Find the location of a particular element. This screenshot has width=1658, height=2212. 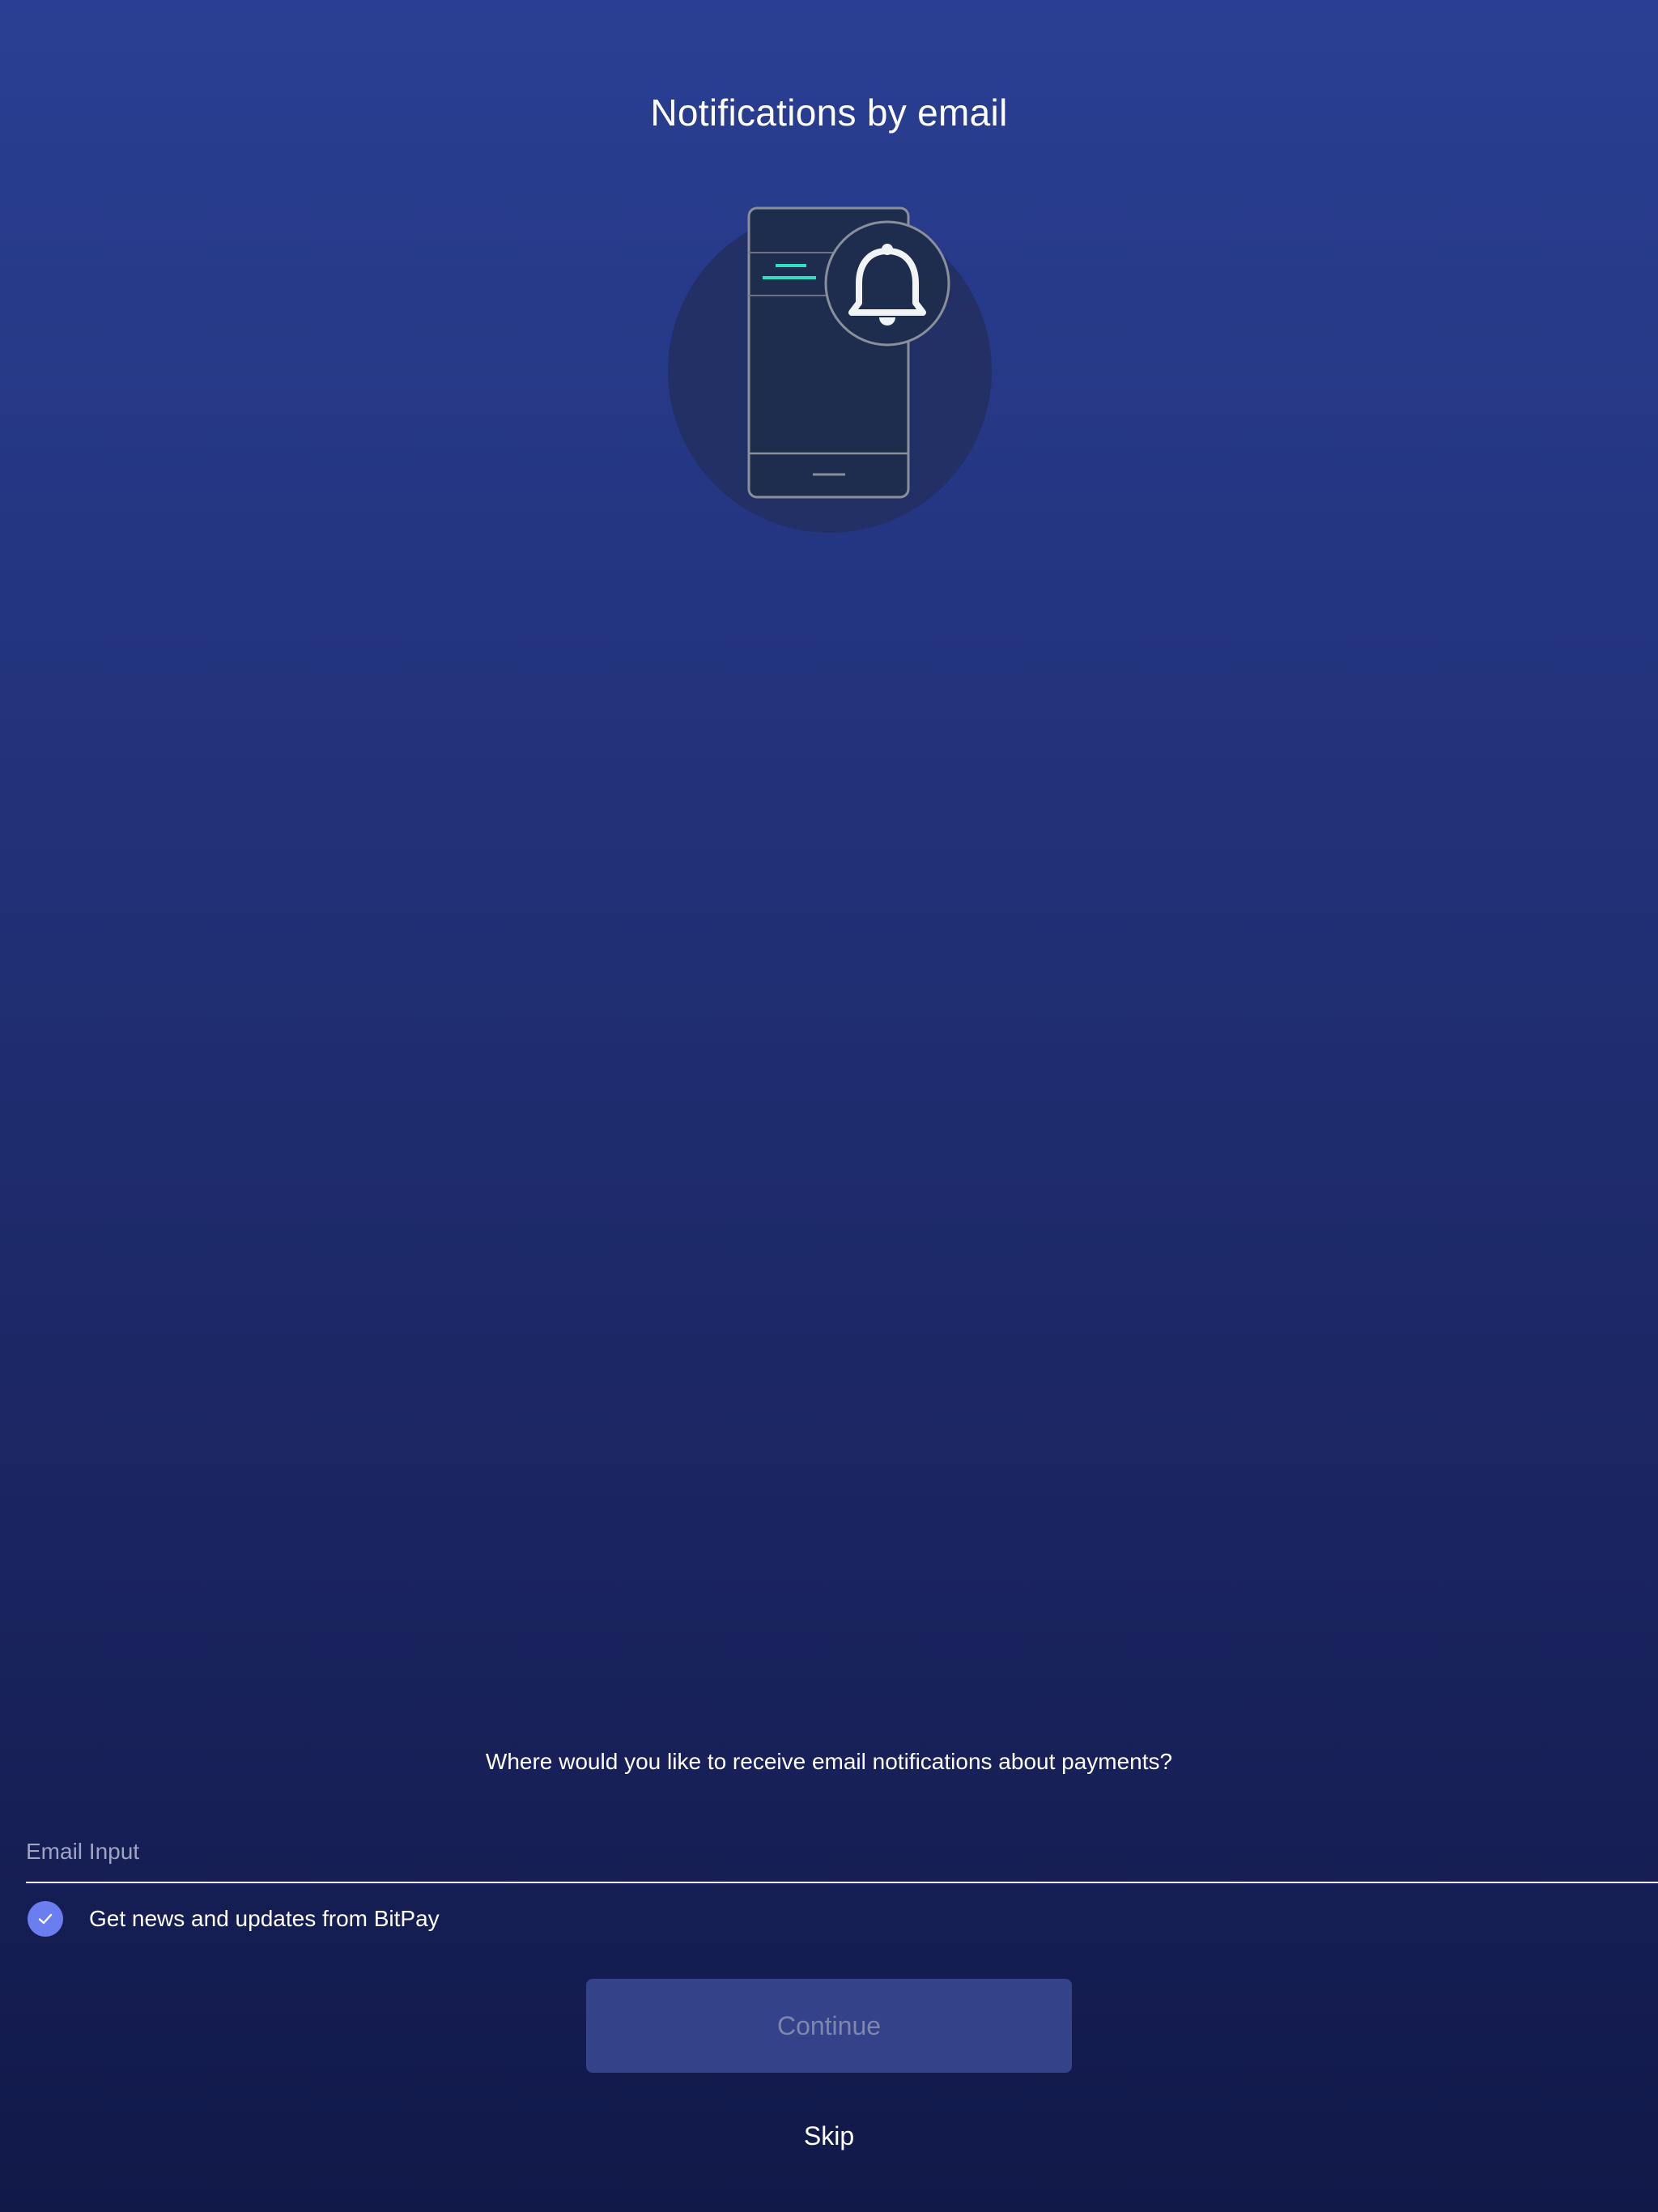

checkmark-icon is located at coordinates (45, 1919).